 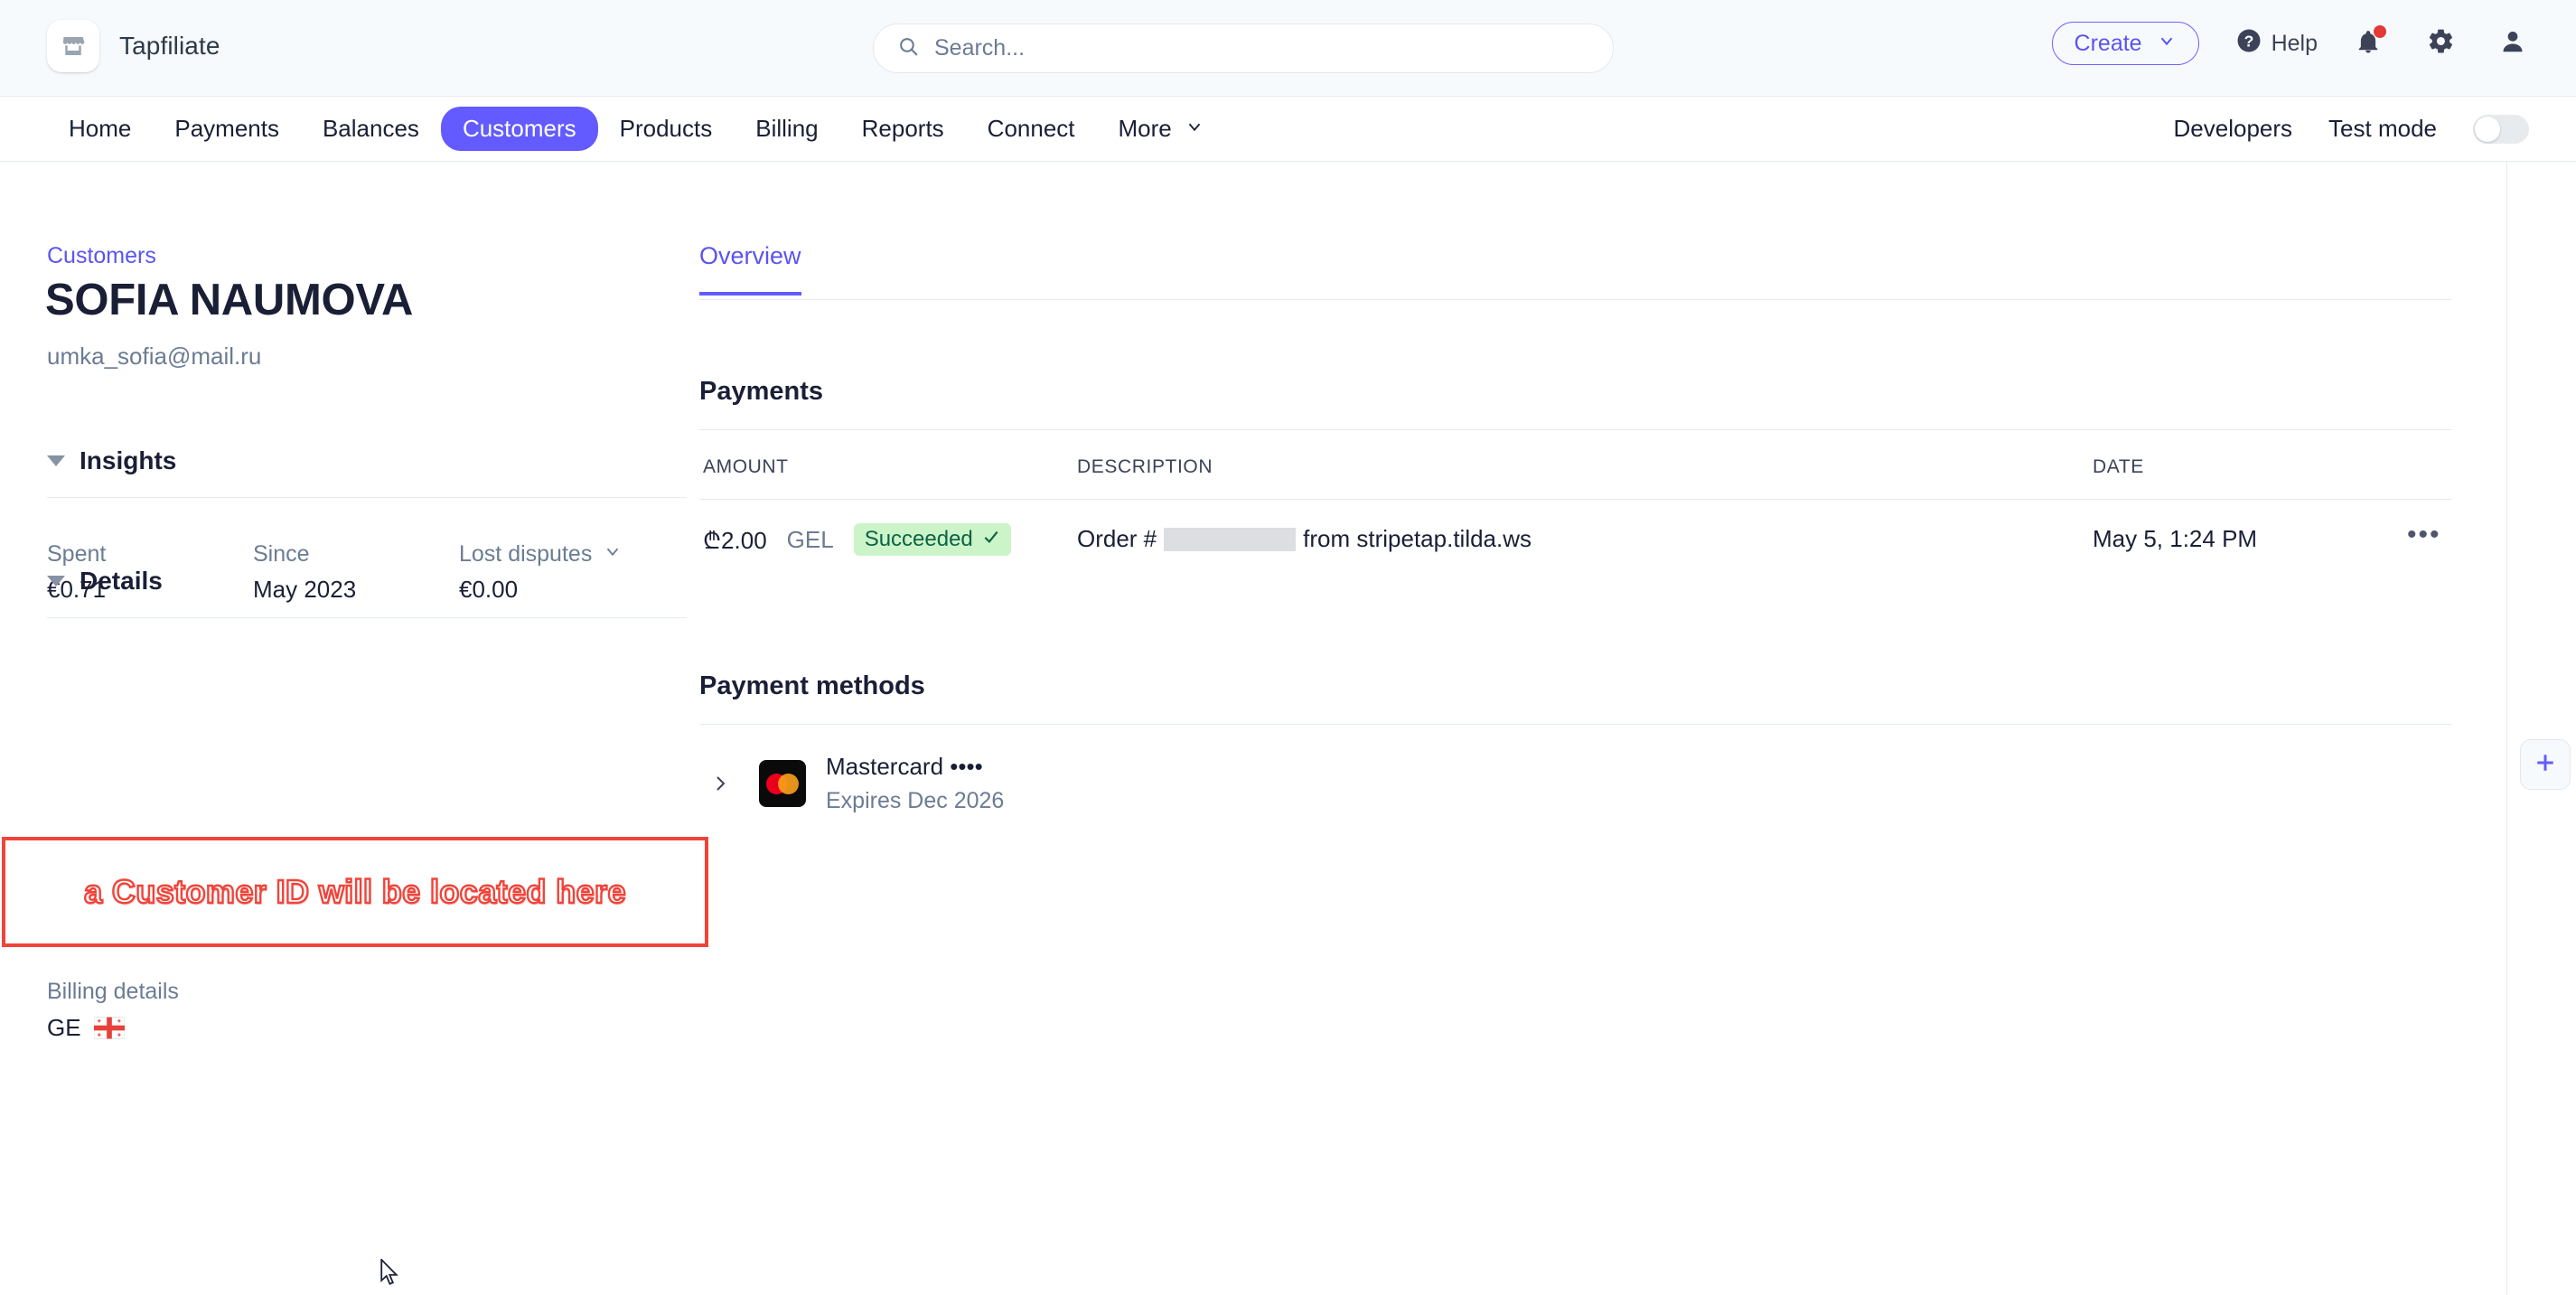 What do you see at coordinates (1575, 271) in the screenshot?
I see `tab-bar: Overview` at bounding box center [1575, 271].